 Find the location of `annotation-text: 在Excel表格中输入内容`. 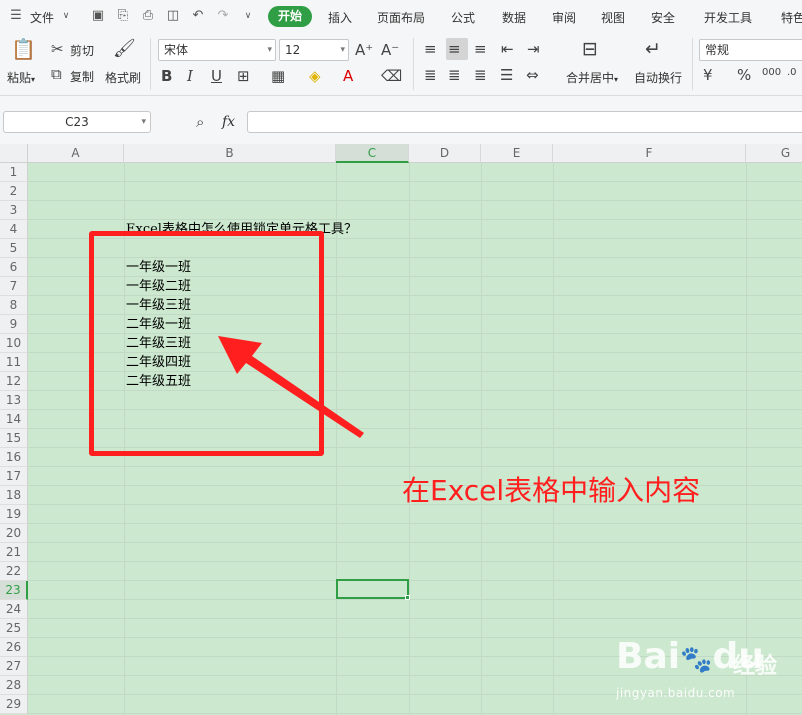

annotation-text: 在Excel表格中输入内容 is located at coordinates (551, 490).